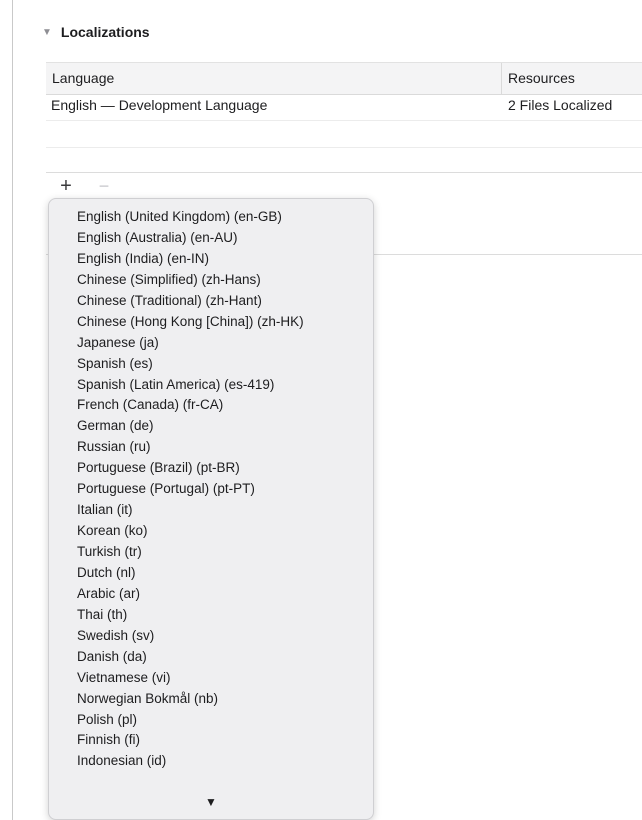 The width and height of the screenshot is (642, 820). What do you see at coordinates (541, 78) in the screenshot?
I see `column-header-resources: Resources` at bounding box center [541, 78].